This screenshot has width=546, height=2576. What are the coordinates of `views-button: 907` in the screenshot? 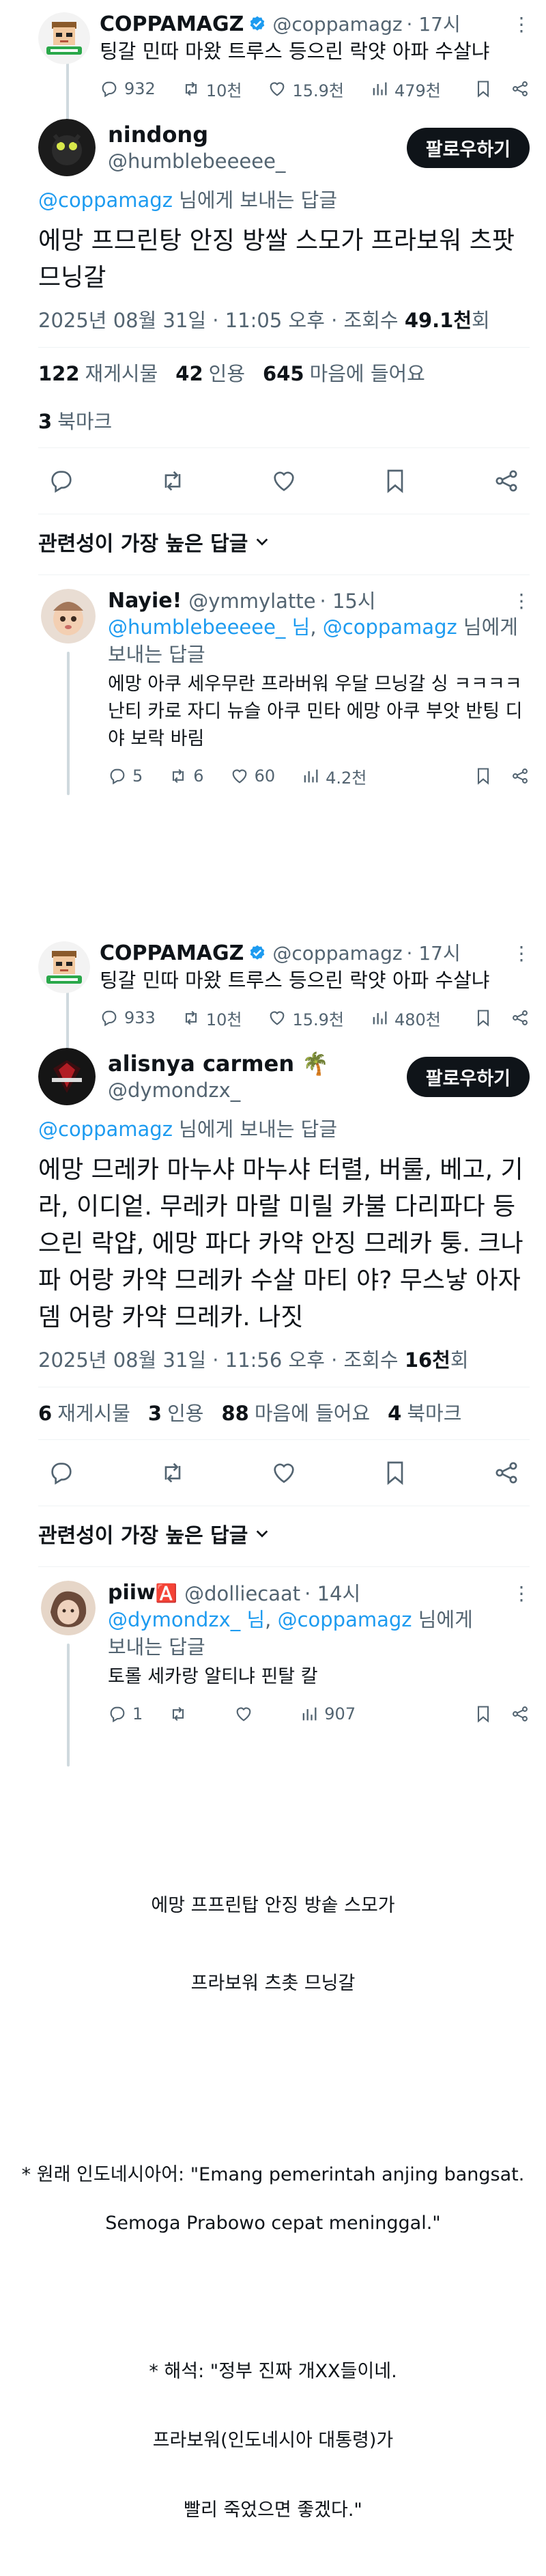 It's located at (328, 1714).